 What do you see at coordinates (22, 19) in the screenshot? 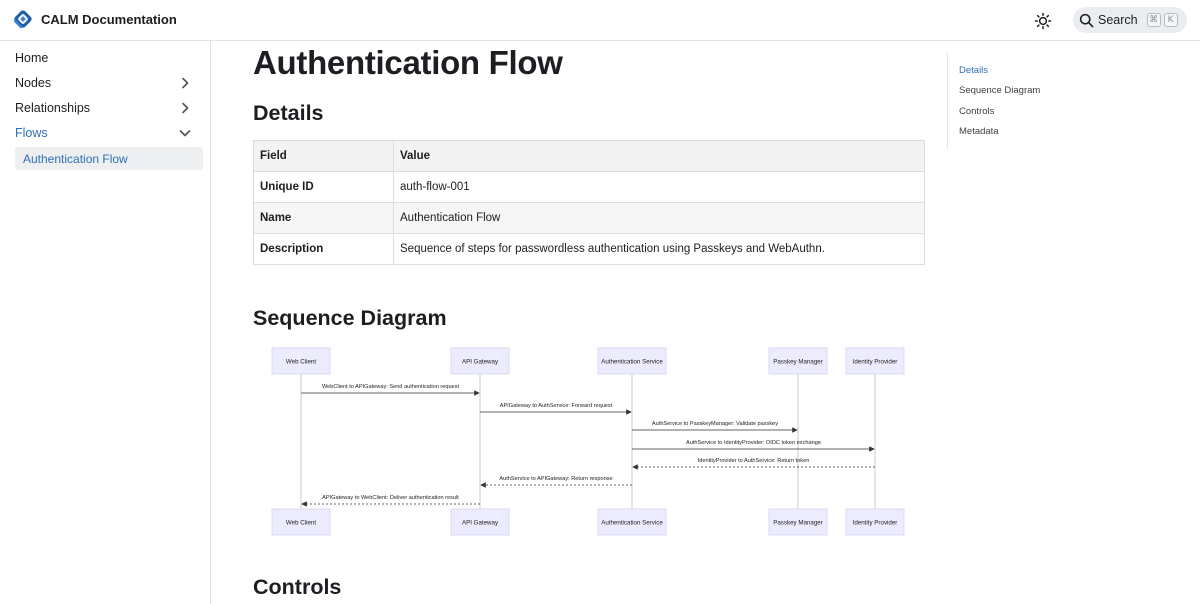
I see `calm-logo-icon` at bounding box center [22, 19].